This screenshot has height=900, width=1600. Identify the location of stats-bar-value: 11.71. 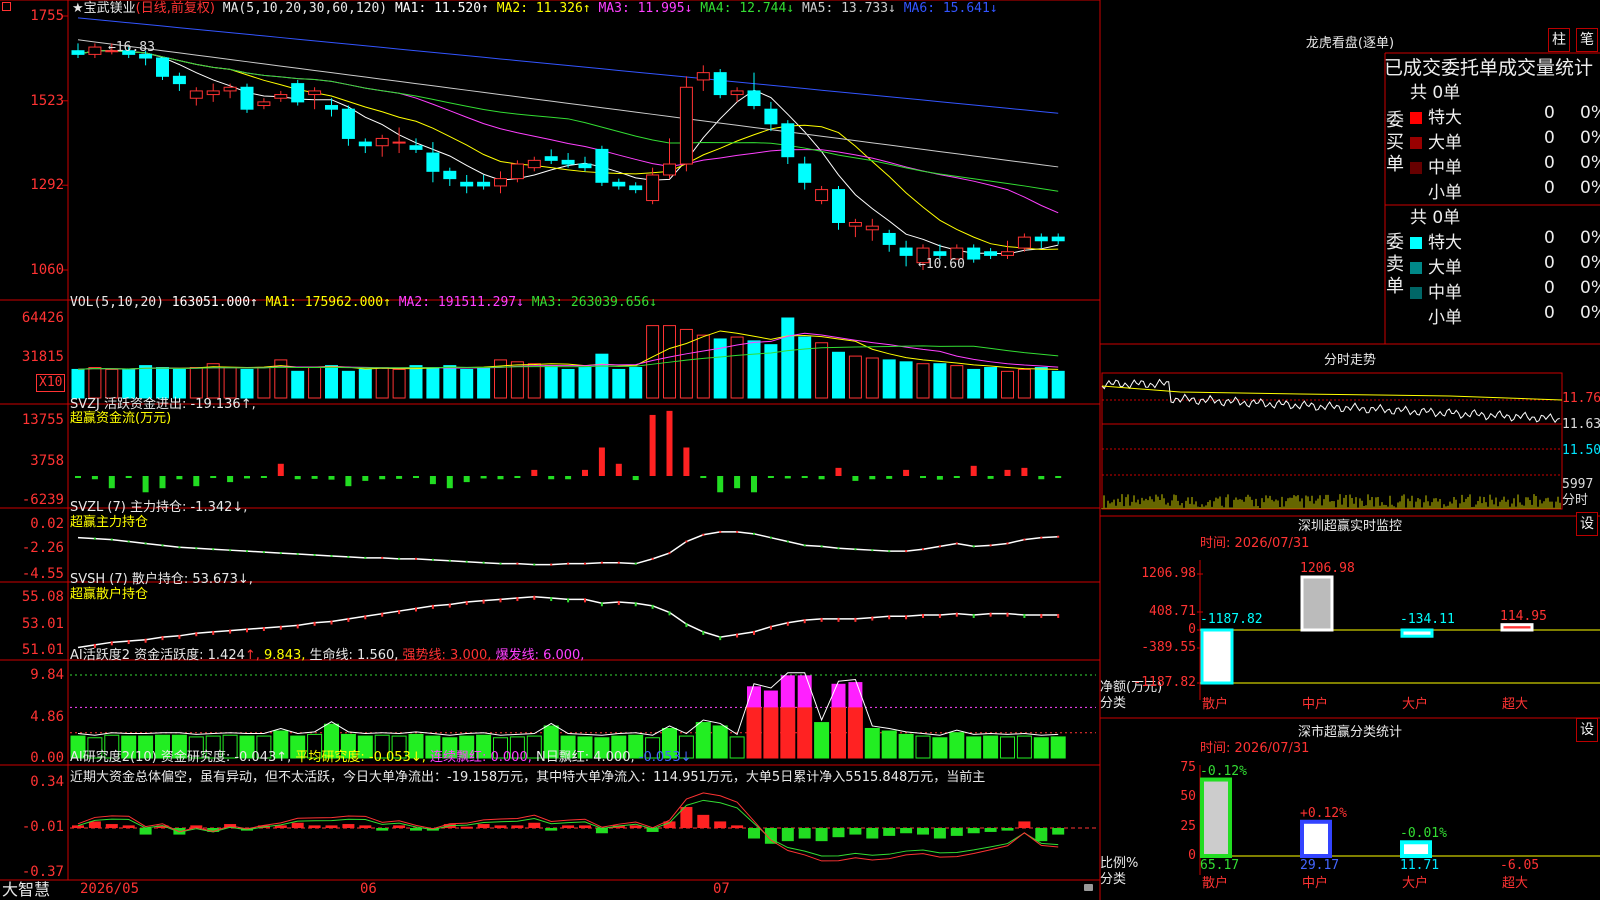
(1420, 865).